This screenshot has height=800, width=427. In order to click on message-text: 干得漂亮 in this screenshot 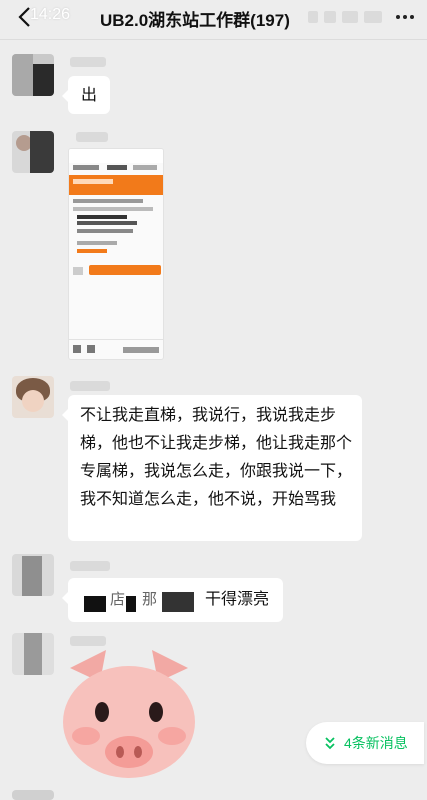, I will do `click(237, 598)`.